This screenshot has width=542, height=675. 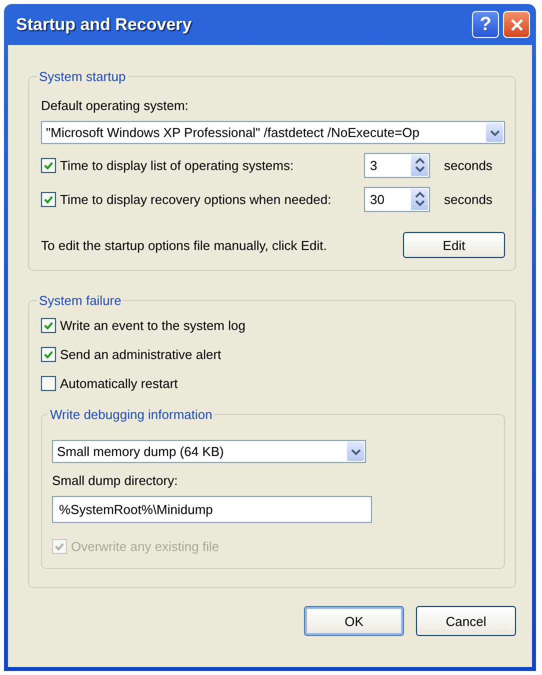 What do you see at coordinates (145, 546) in the screenshot?
I see `checkbox-label: Overwrite any existing file` at bounding box center [145, 546].